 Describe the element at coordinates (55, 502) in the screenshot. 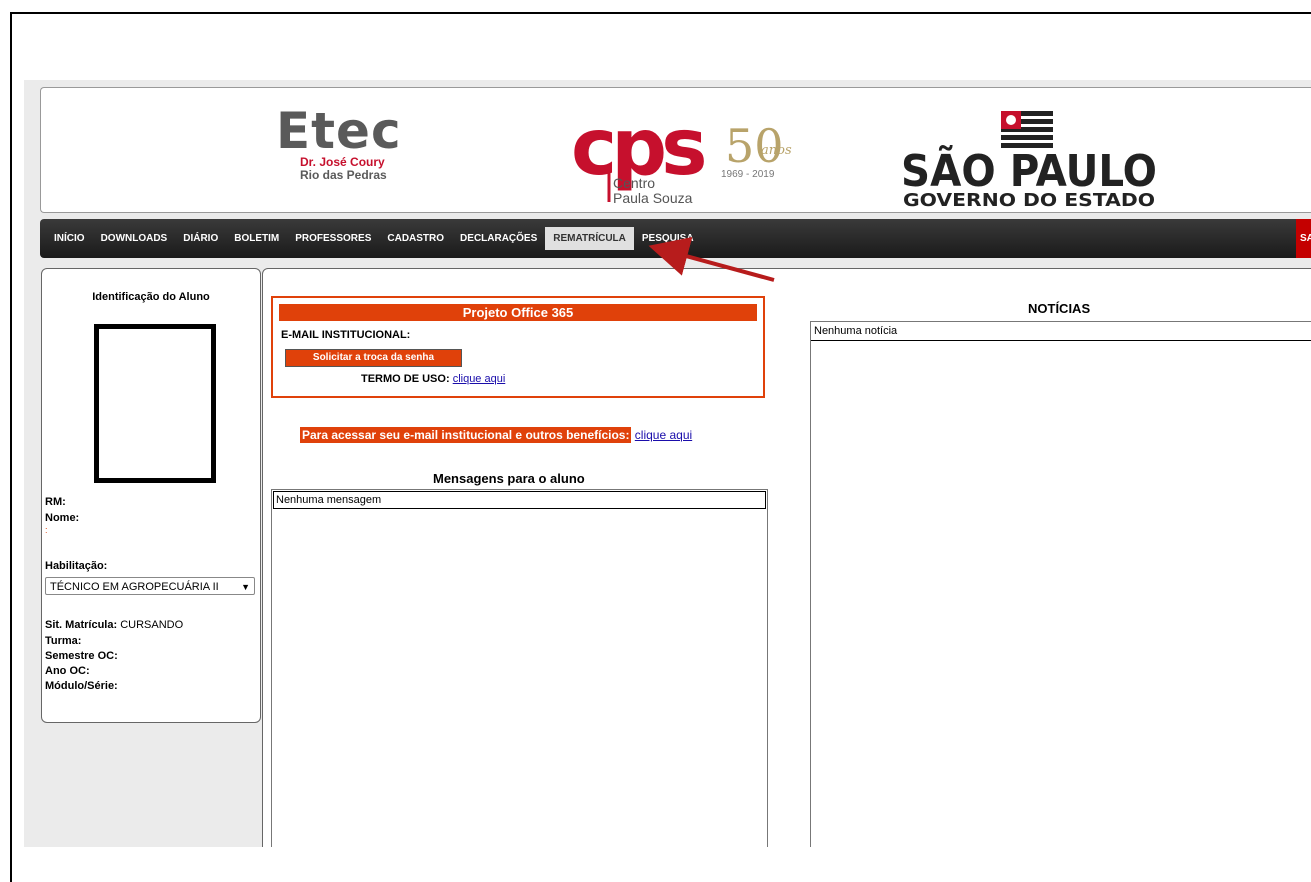

I see `rm-label: RM:` at that location.